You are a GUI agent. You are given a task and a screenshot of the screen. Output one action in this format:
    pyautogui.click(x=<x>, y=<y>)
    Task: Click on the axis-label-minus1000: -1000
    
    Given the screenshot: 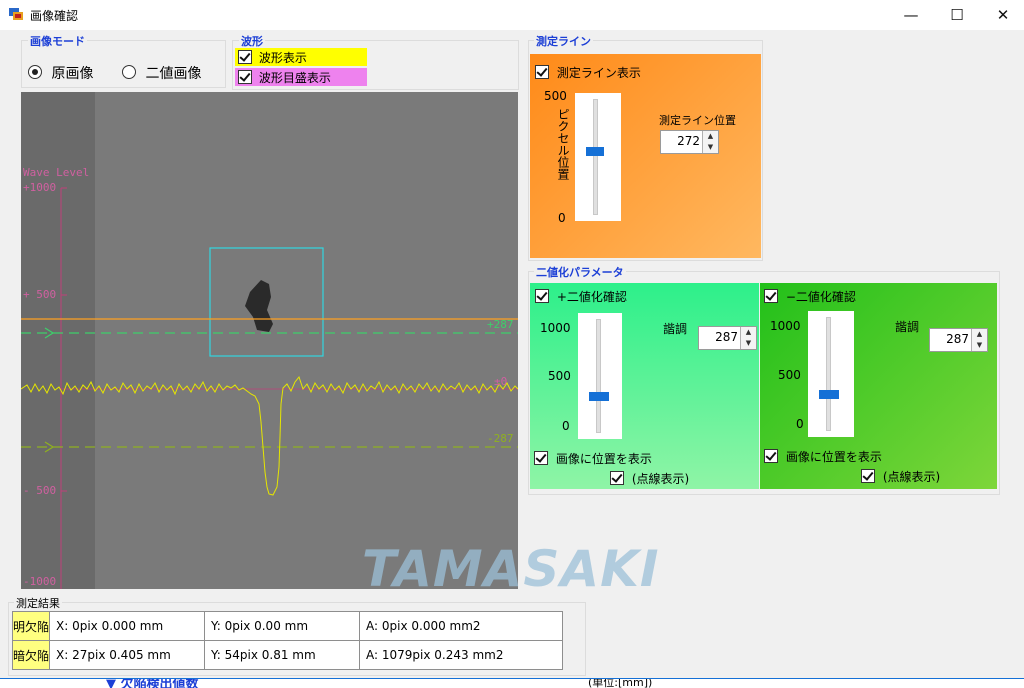 What is the action you would take?
    pyautogui.click(x=40, y=581)
    